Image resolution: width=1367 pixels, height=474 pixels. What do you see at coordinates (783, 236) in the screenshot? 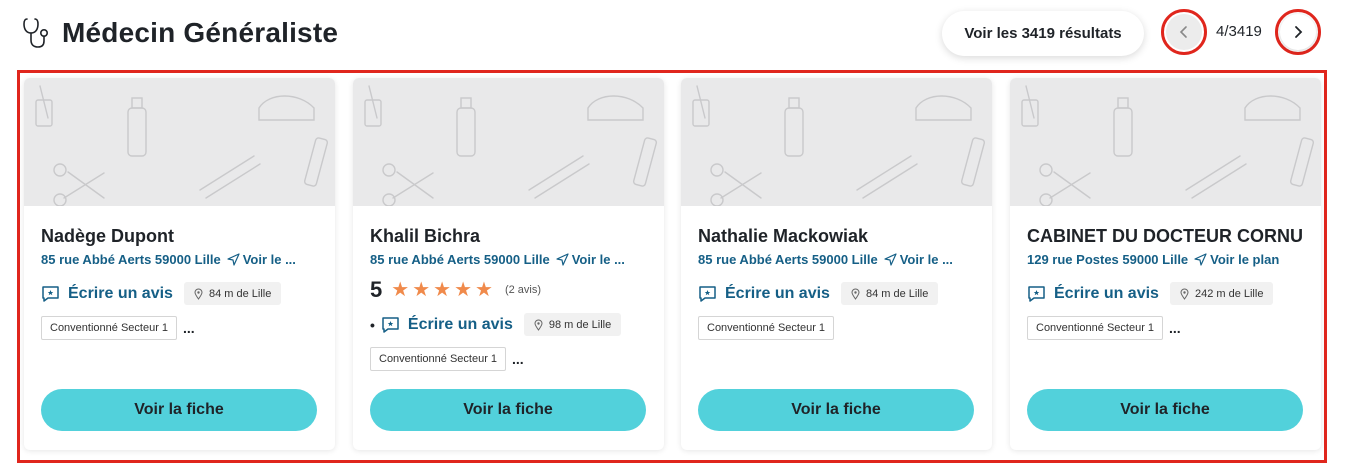
I see `doctor-name: Nathalie Mackowiak` at bounding box center [783, 236].